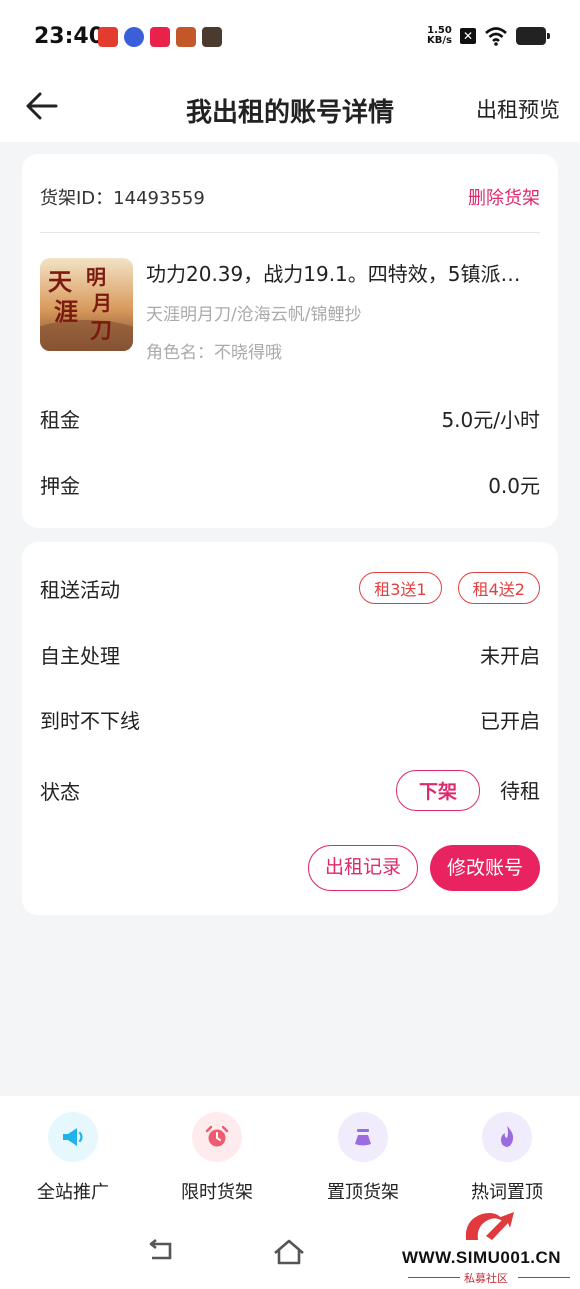 The width and height of the screenshot is (580, 1289). I want to click on watermark: WWW.SIMU001.CN 私募社区, so click(490, 1246).